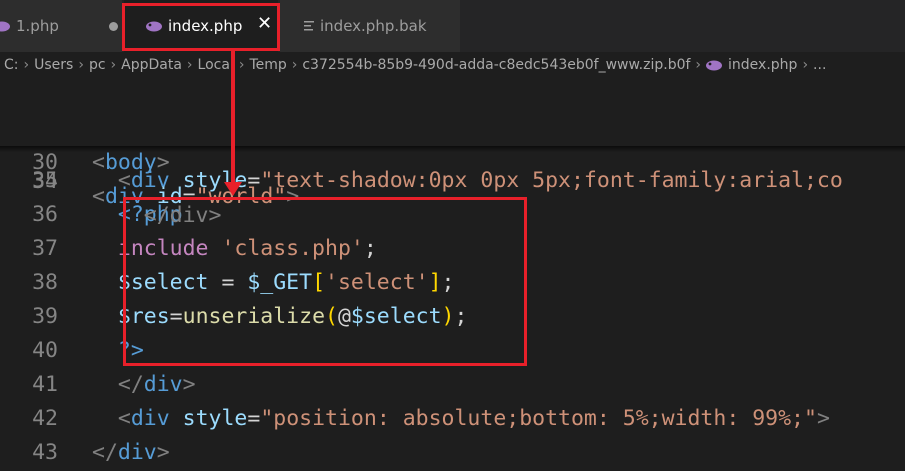 The image size is (905, 471). What do you see at coordinates (45, 316) in the screenshot?
I see `line-number: 39` at bounding box center [45, 316].